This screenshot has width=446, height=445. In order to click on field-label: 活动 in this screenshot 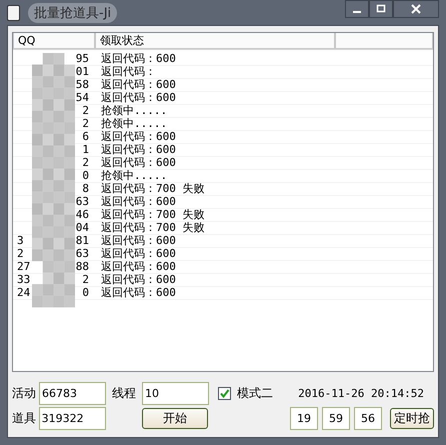, I will do `click(24, 393)`.